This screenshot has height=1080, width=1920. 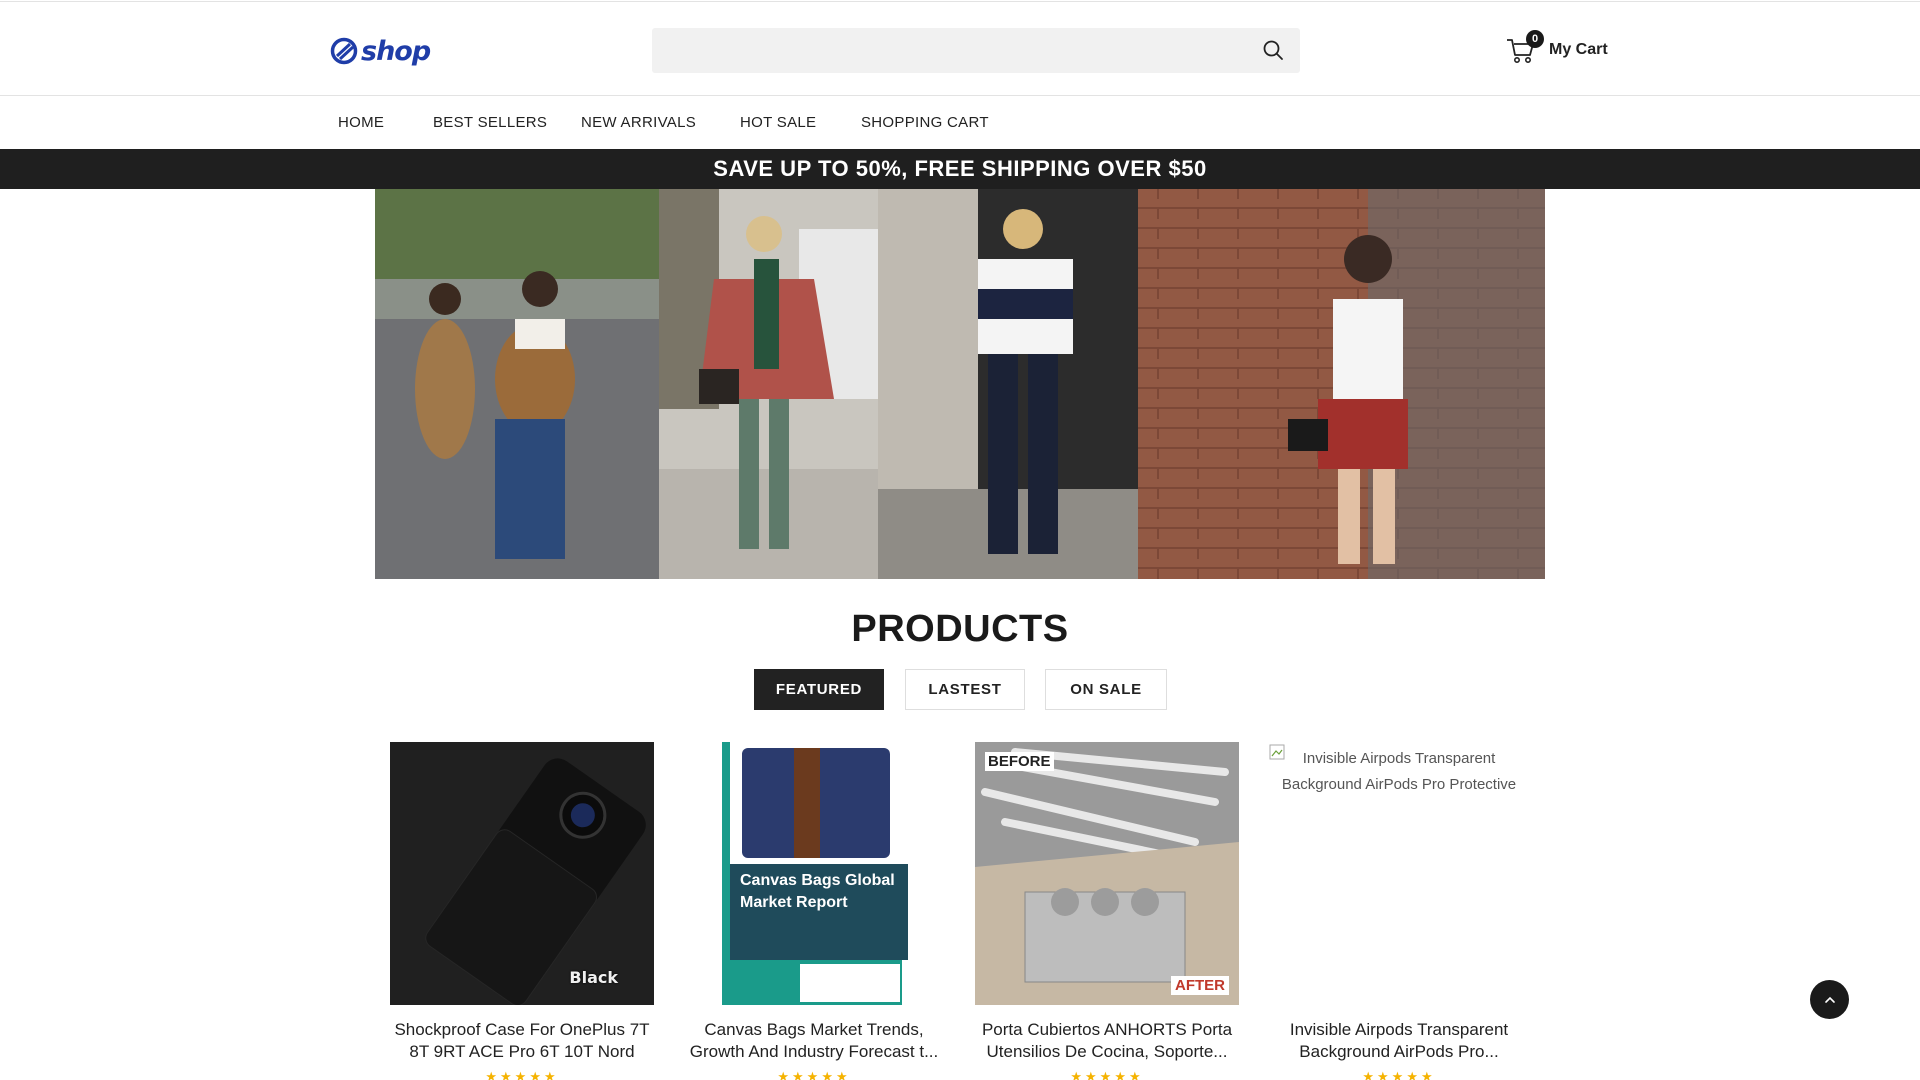 What do you see at coordinates (522, 873) in the screenshot?
I see `product-image: Black` at bounding box center [522, 873].